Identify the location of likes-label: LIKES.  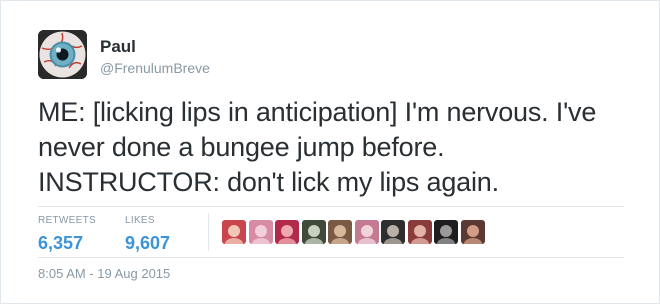
(140, 220).